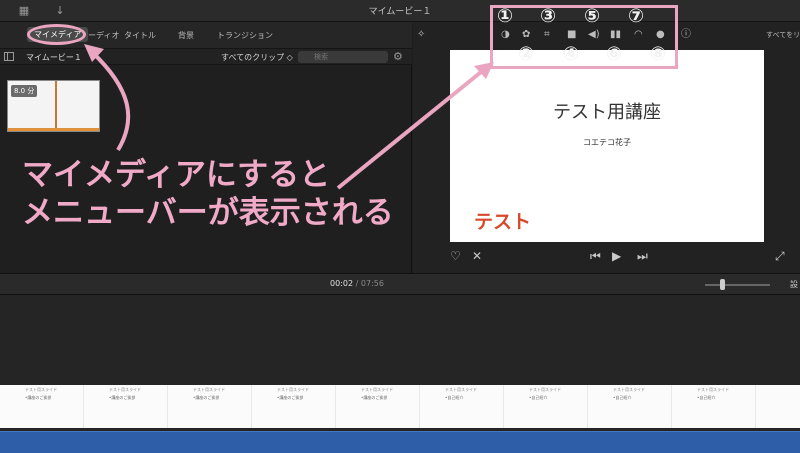  What do you see at coordinates (548, 16) in the screenshot?
I see `annotation-number-3: ③` at bounding box center [548, 16].